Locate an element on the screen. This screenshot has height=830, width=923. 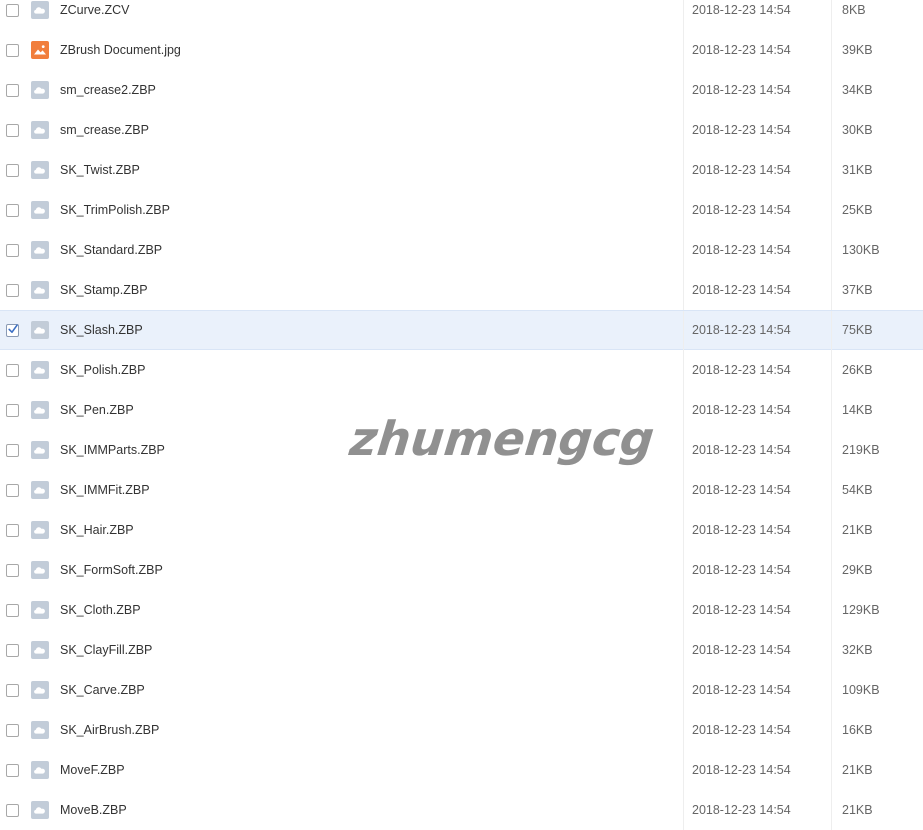
file-row: SK_Pen.ZBP 2018-12-23 14:54 14KB is located at coordinates (461, 410).